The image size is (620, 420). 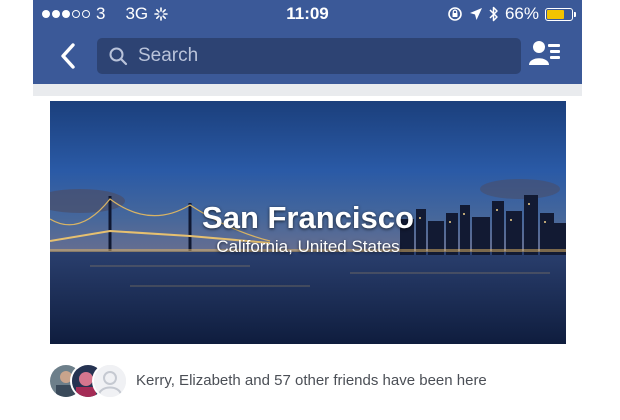 I want to click on friends-list-icon, so click(x=545, y=55).